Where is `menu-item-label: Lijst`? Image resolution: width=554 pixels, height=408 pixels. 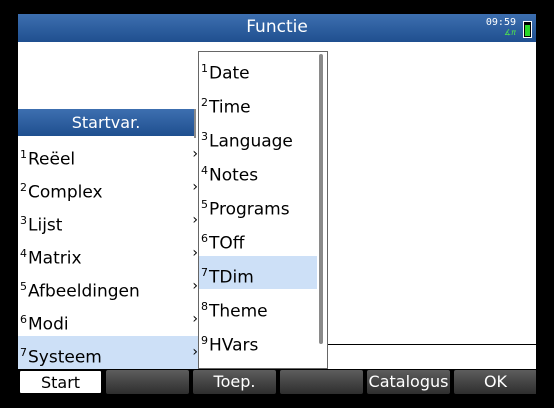
menu-item-label: Lijst is located at coordinates (45, 225).